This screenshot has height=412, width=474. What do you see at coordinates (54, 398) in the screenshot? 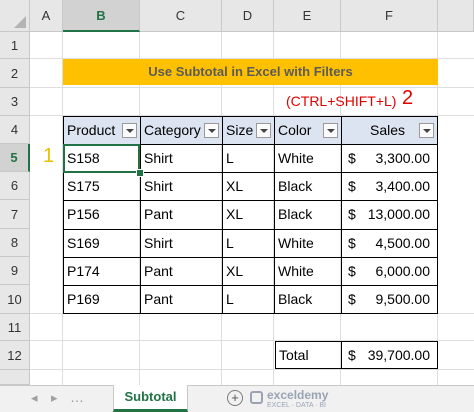
I see `next-sheet-arrow-icon: ▸` at bounding box center [54, 398].